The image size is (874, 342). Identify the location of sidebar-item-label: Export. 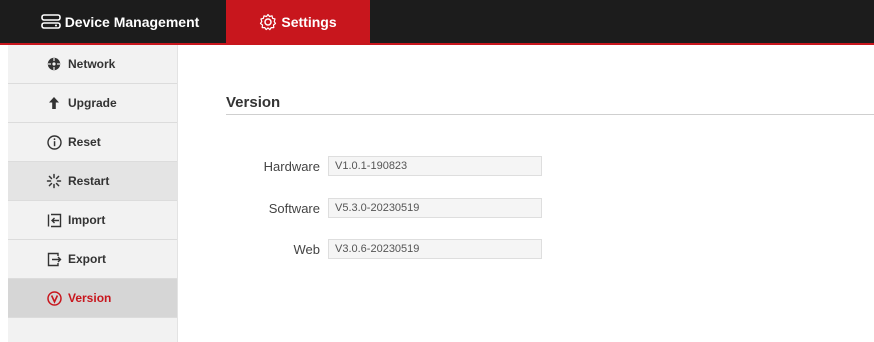
(87, 259).